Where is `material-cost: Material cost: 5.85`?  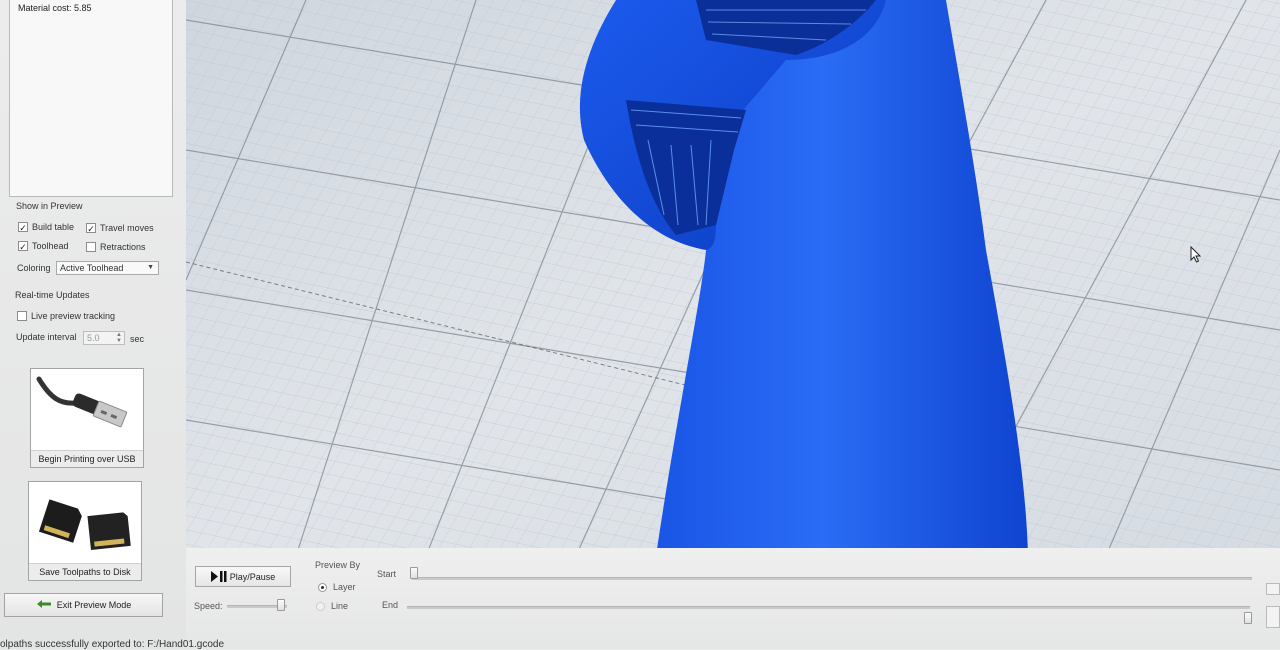
material-cost: Material cost: 5.85 is located at coordinates (55, 8).